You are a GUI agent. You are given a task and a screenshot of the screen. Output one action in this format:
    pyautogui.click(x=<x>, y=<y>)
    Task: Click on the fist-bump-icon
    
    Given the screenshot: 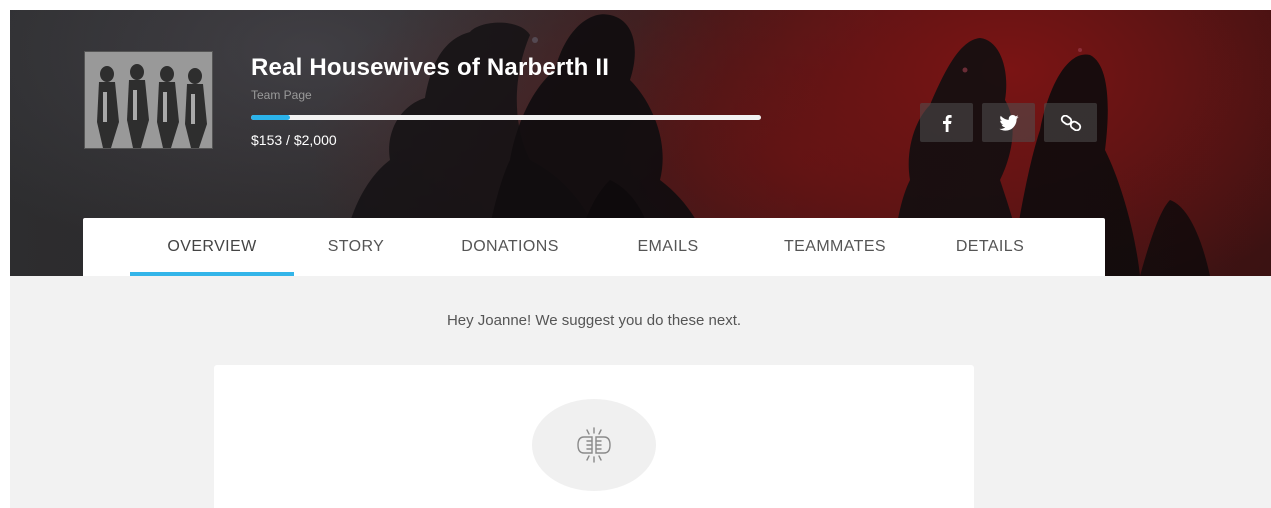 What is the action you would take?
    pyautogui.click(x=594, y=445)
    